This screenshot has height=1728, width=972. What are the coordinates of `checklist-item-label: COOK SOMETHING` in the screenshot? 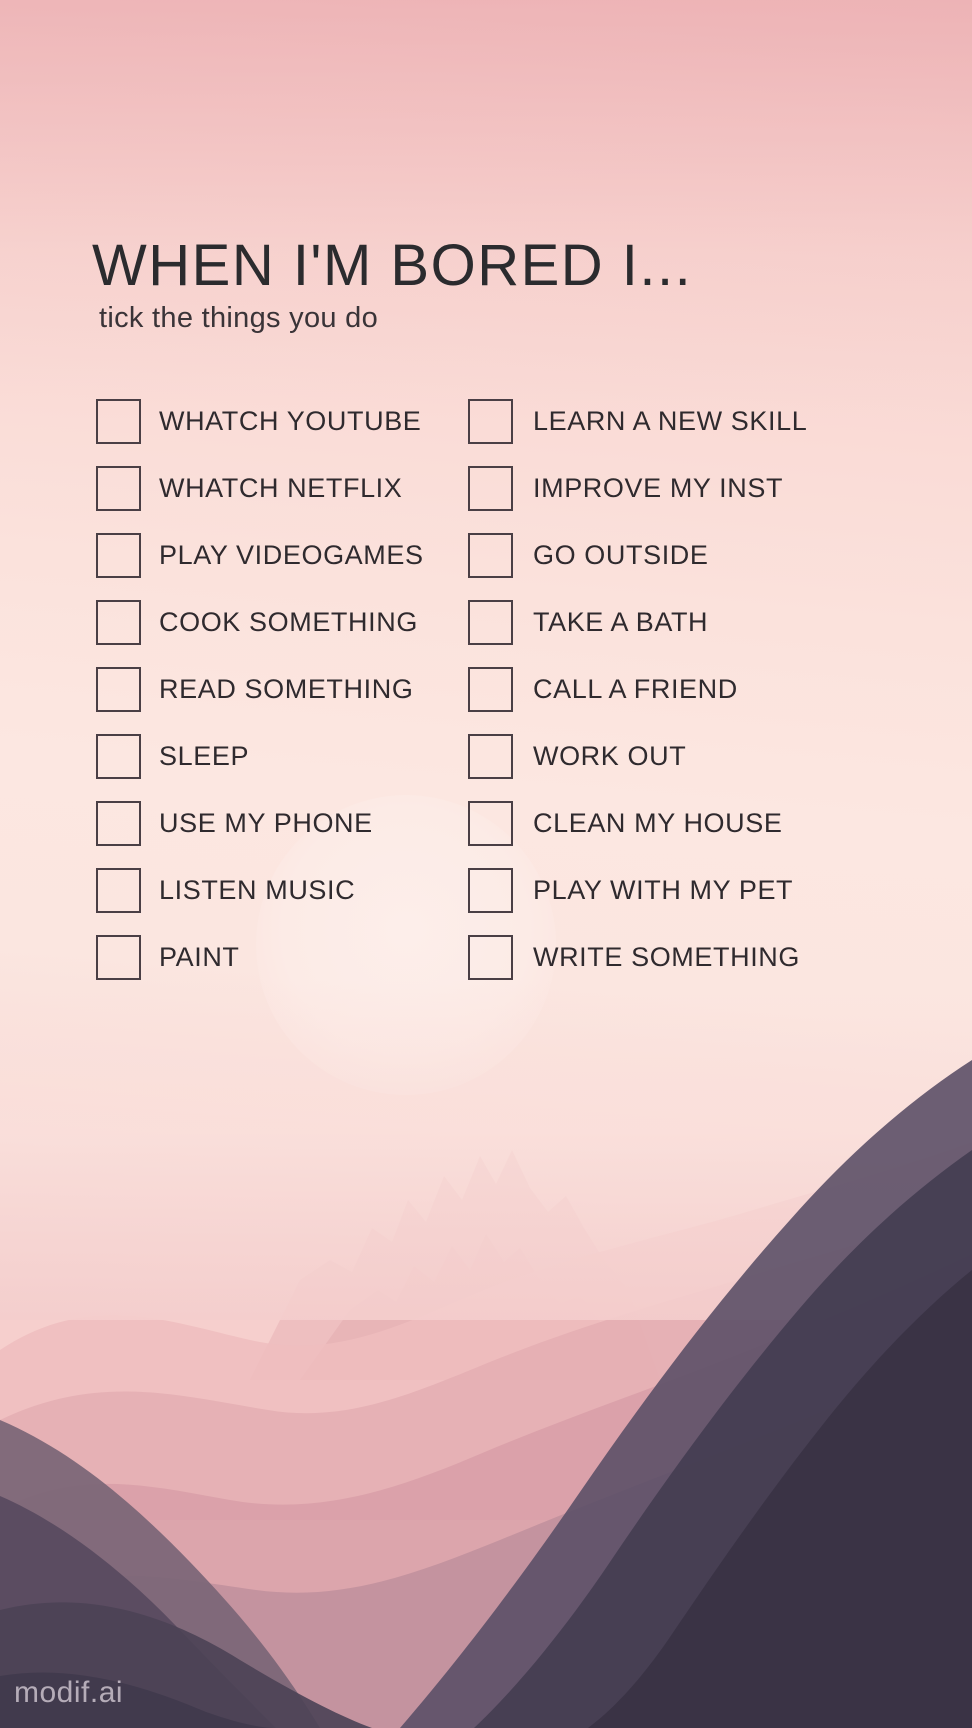 It's located at (288, 622).